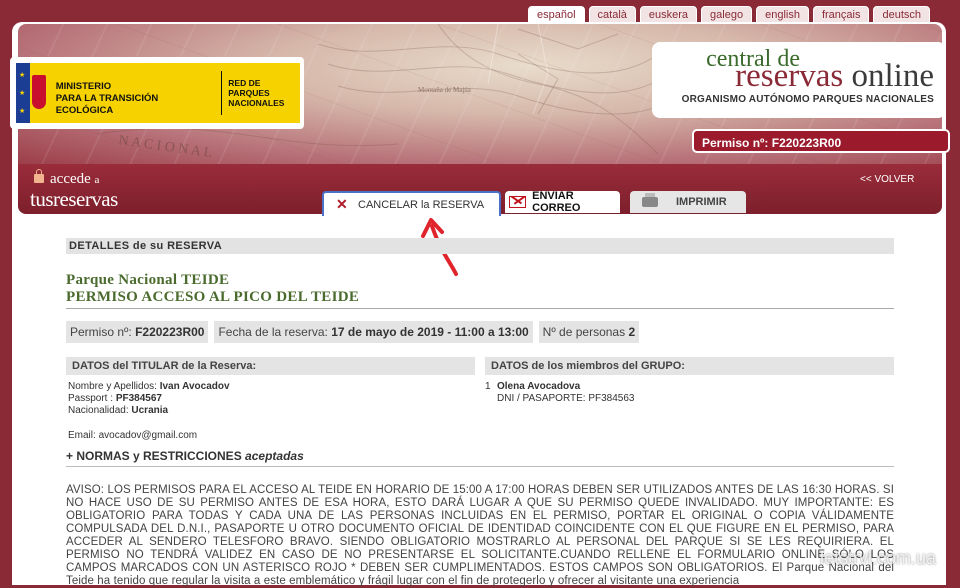  What do you see at coordinates (821, 141) in the screenshot?
I see `permit-number-badge: Permiso nº: F220223R00` at bounding box center [821, 141].